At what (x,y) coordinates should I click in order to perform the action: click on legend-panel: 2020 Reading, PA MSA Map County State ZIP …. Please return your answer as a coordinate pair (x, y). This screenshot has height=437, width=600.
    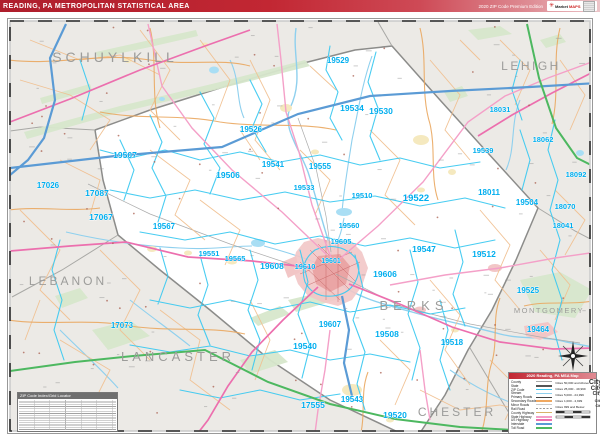
    Looking at the image, I should click on (554, 403).